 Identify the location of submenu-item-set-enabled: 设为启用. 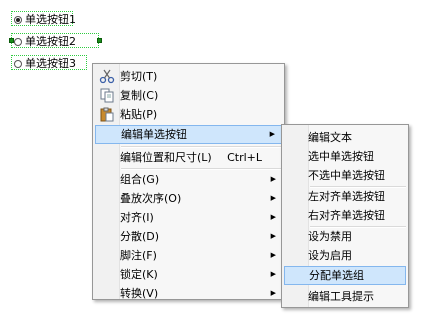
(345, 255).